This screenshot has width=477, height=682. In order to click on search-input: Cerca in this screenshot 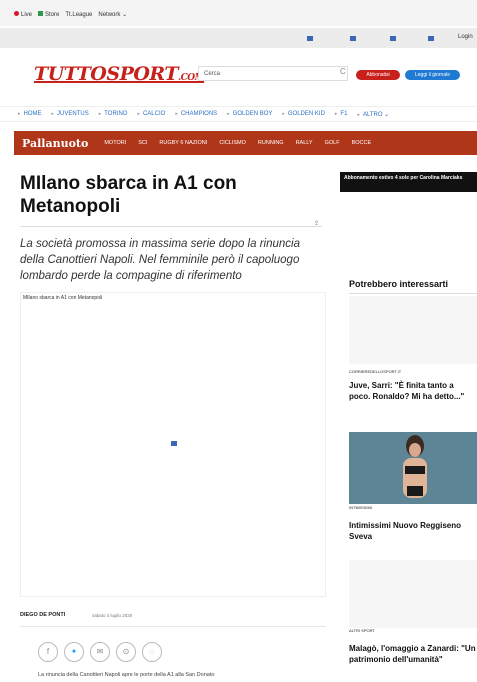, I will do `click(273, 73)`.